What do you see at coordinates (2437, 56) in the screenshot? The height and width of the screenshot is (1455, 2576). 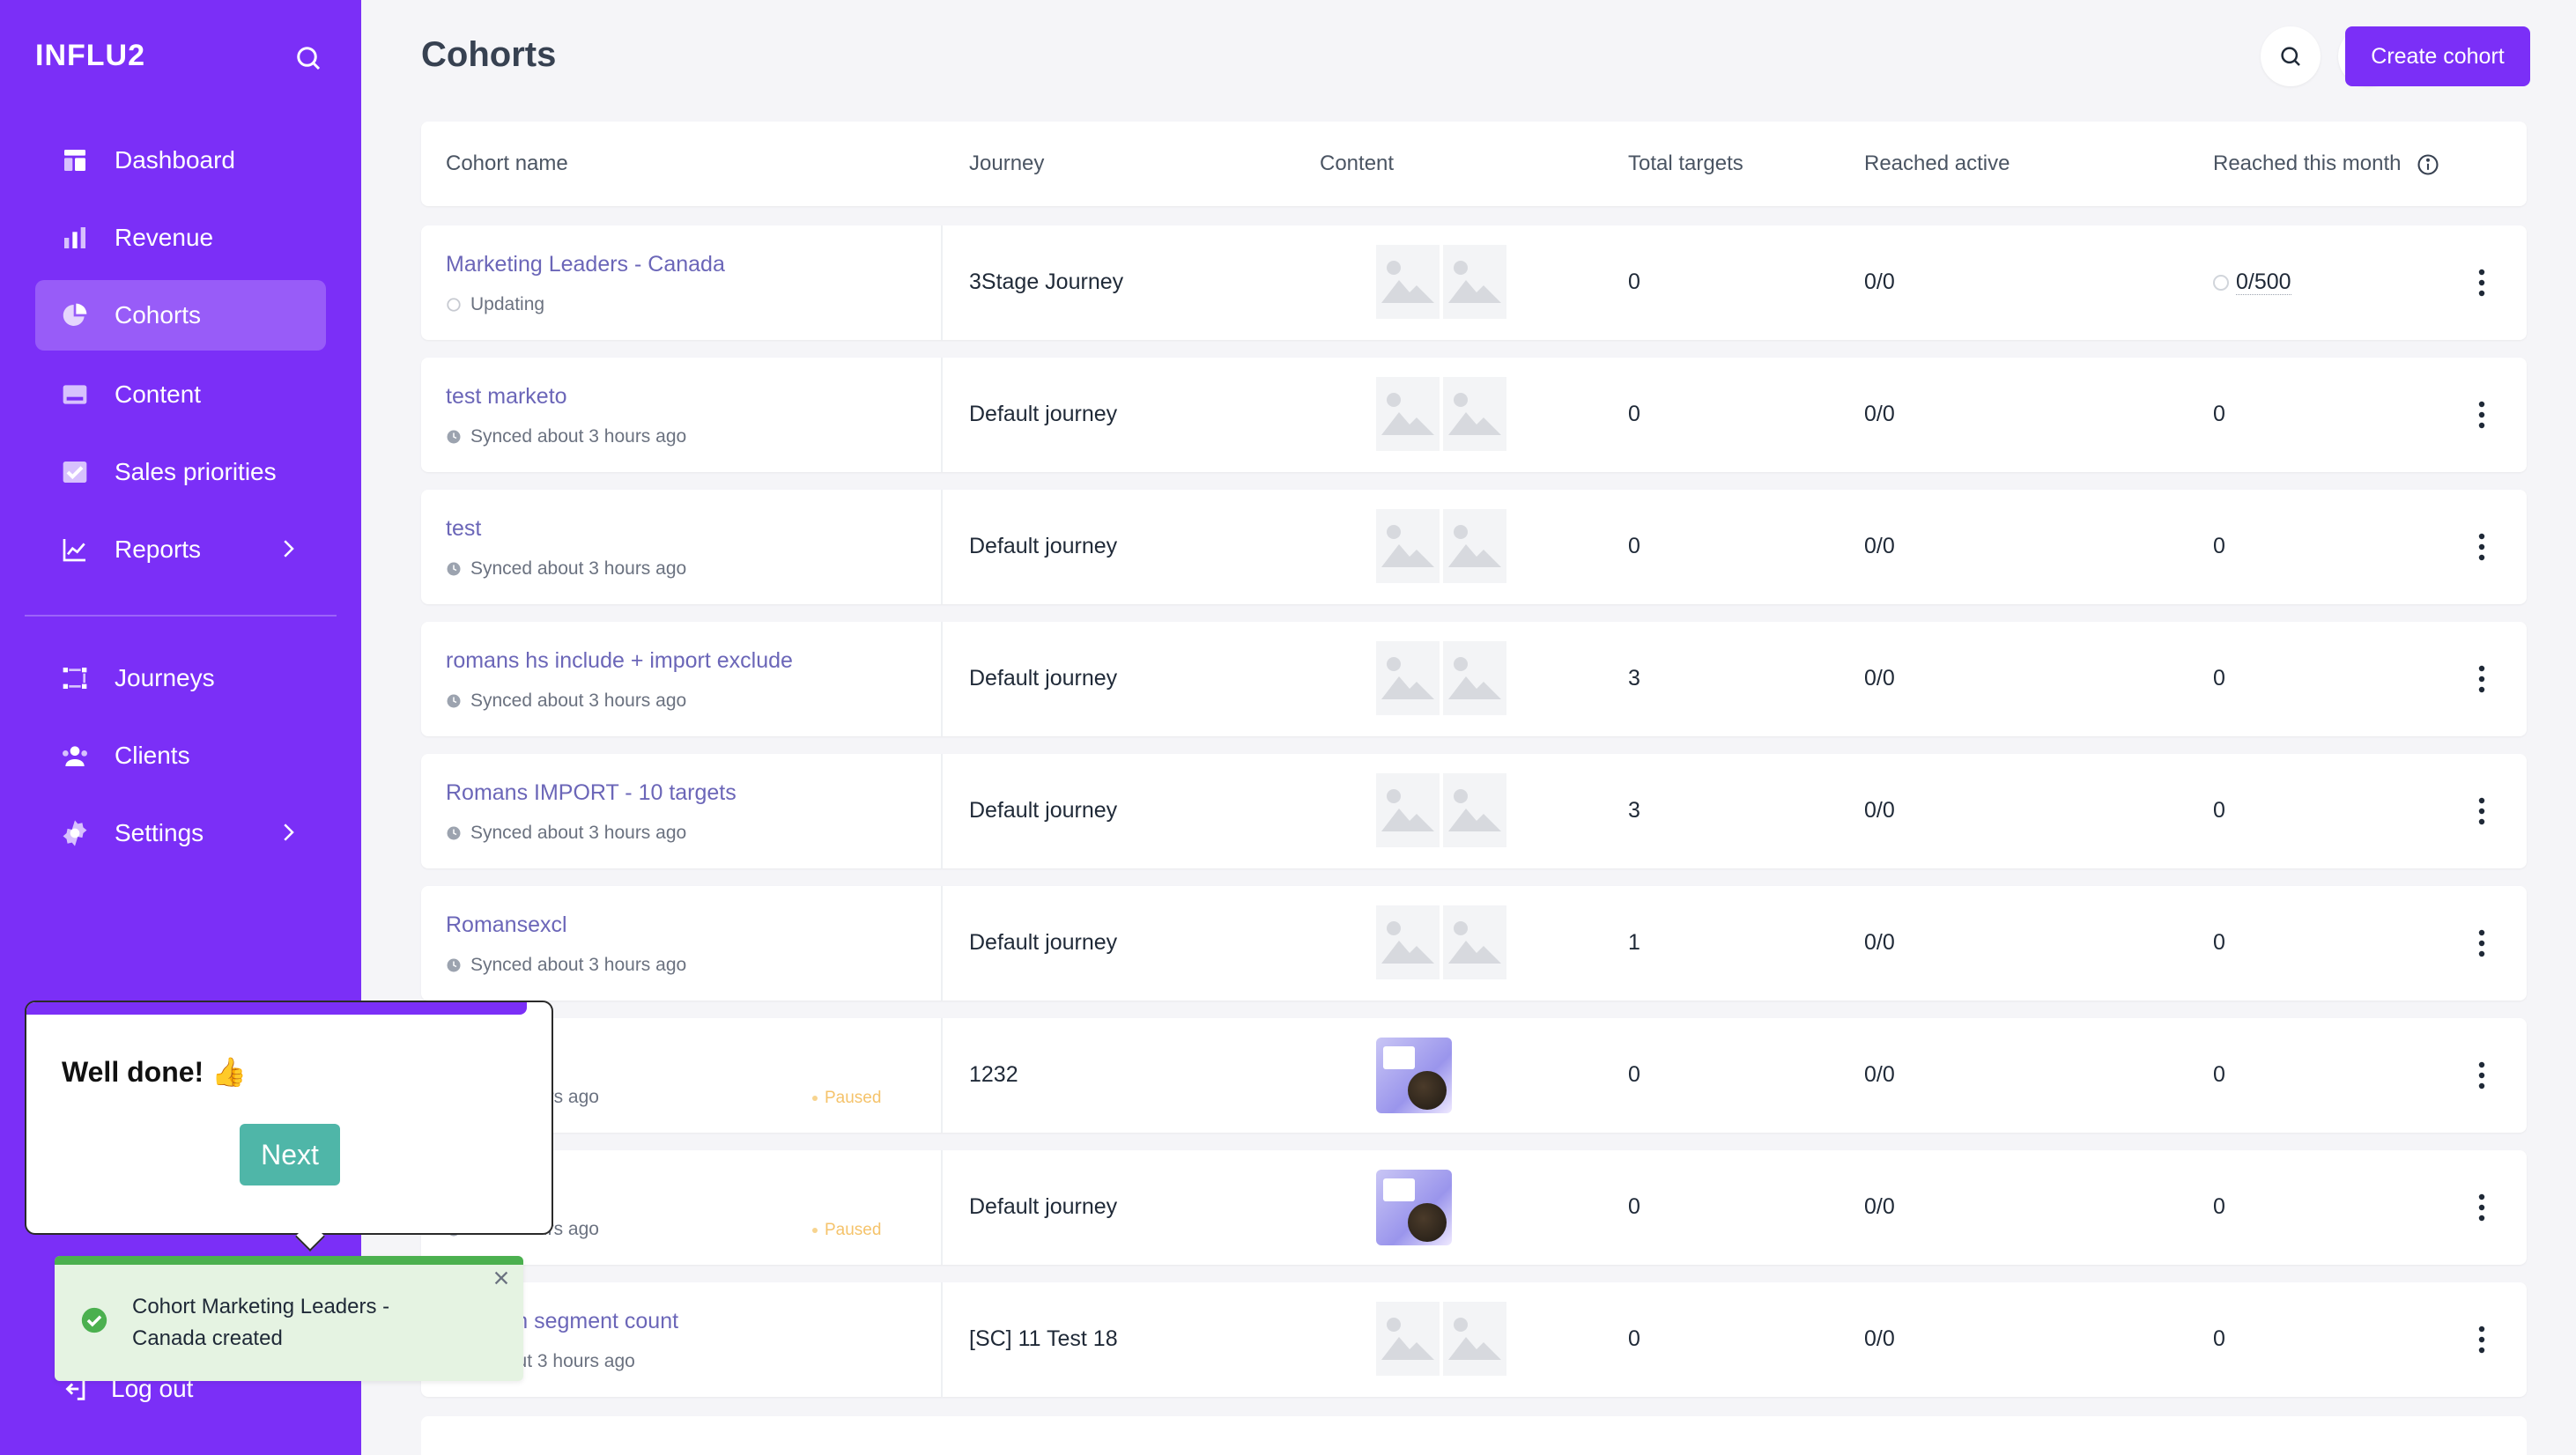 I see `create-cohort-button: Create cohort` at bounding box center [2437, 56].